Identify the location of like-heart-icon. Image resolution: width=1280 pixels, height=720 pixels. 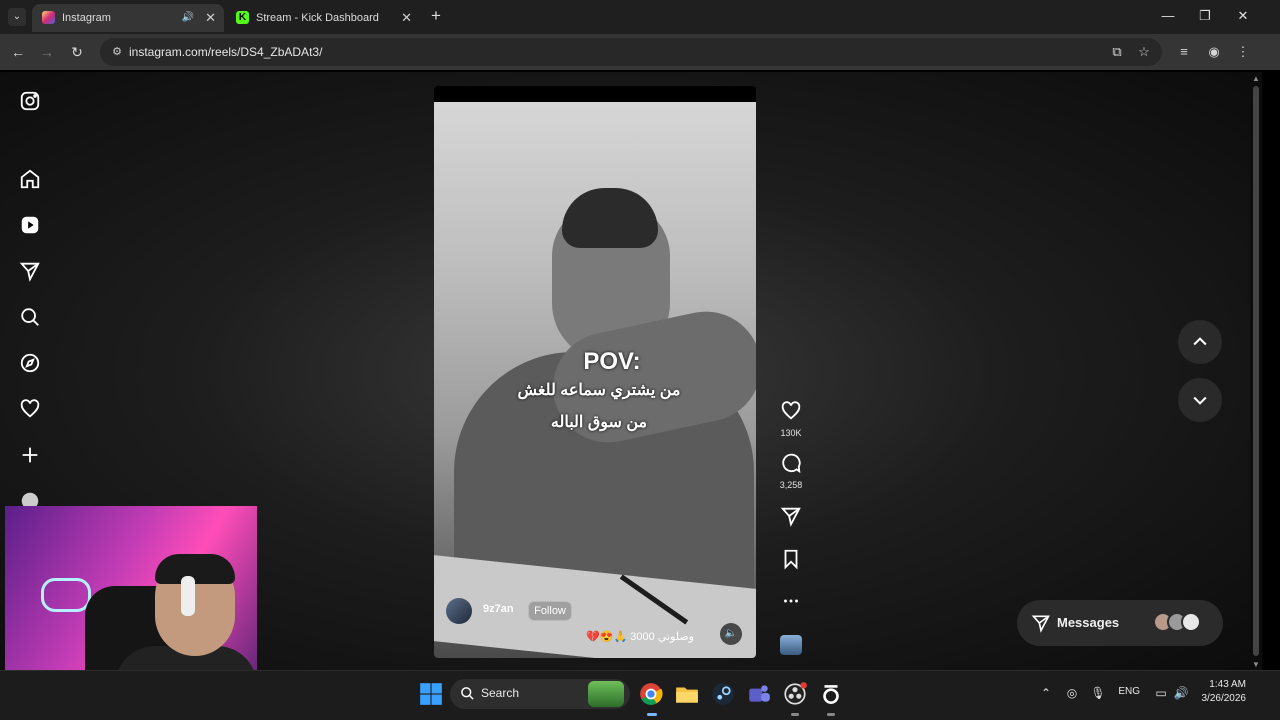
(791, 411).